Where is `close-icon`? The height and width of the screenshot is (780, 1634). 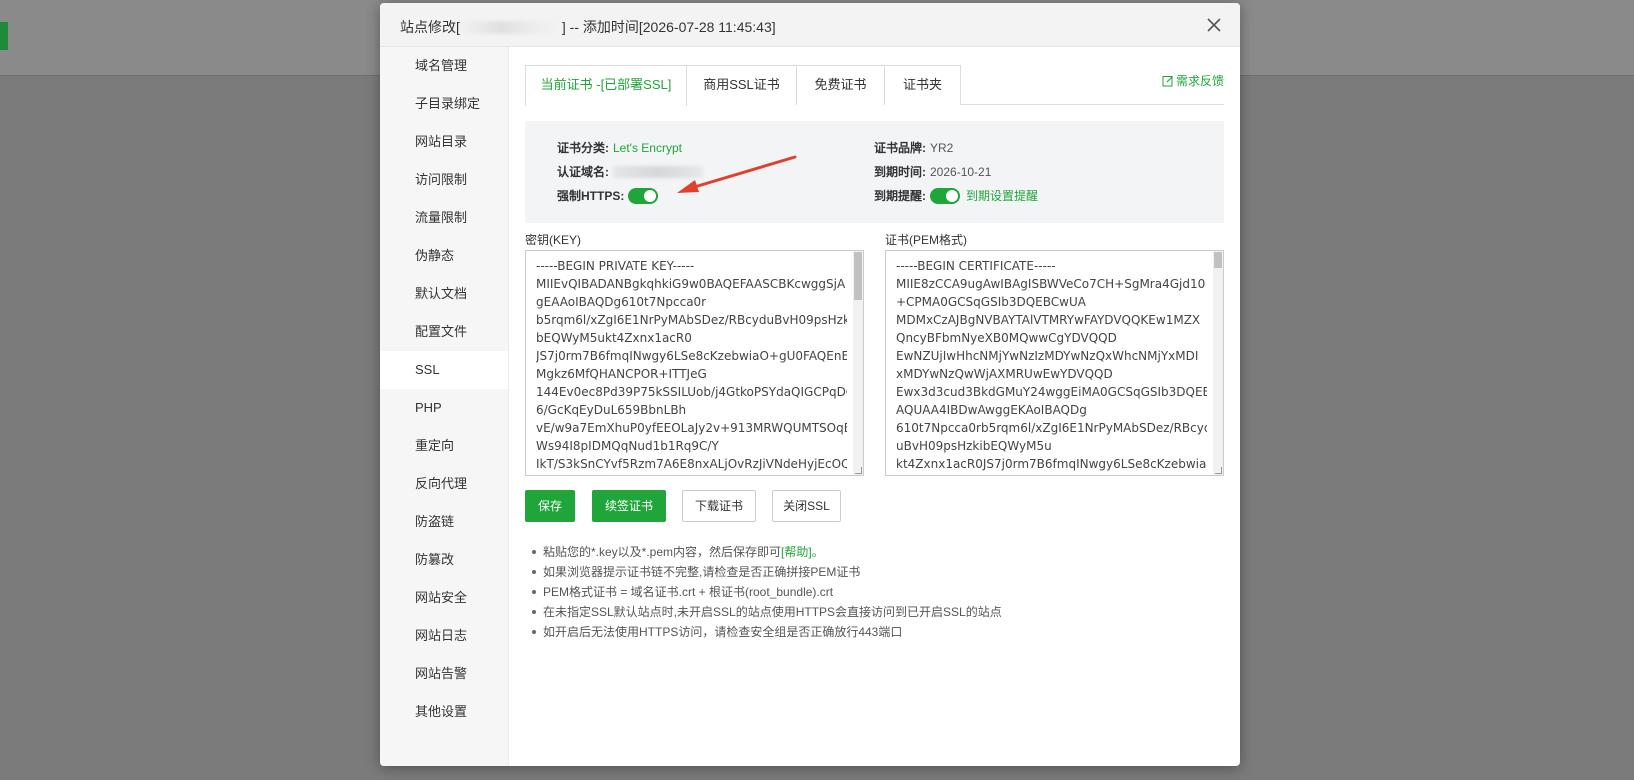 close-icon is located at coordinates (1214, 25).